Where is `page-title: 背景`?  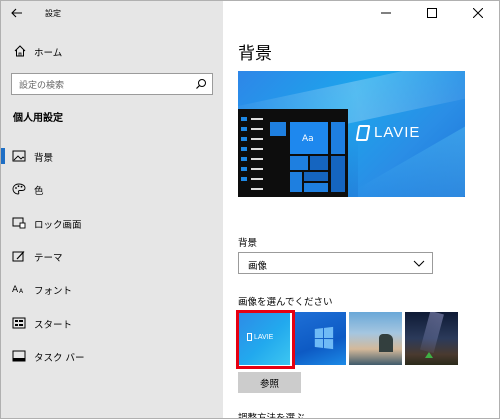
page-title: 背景 is located at coordinates (255, 54).